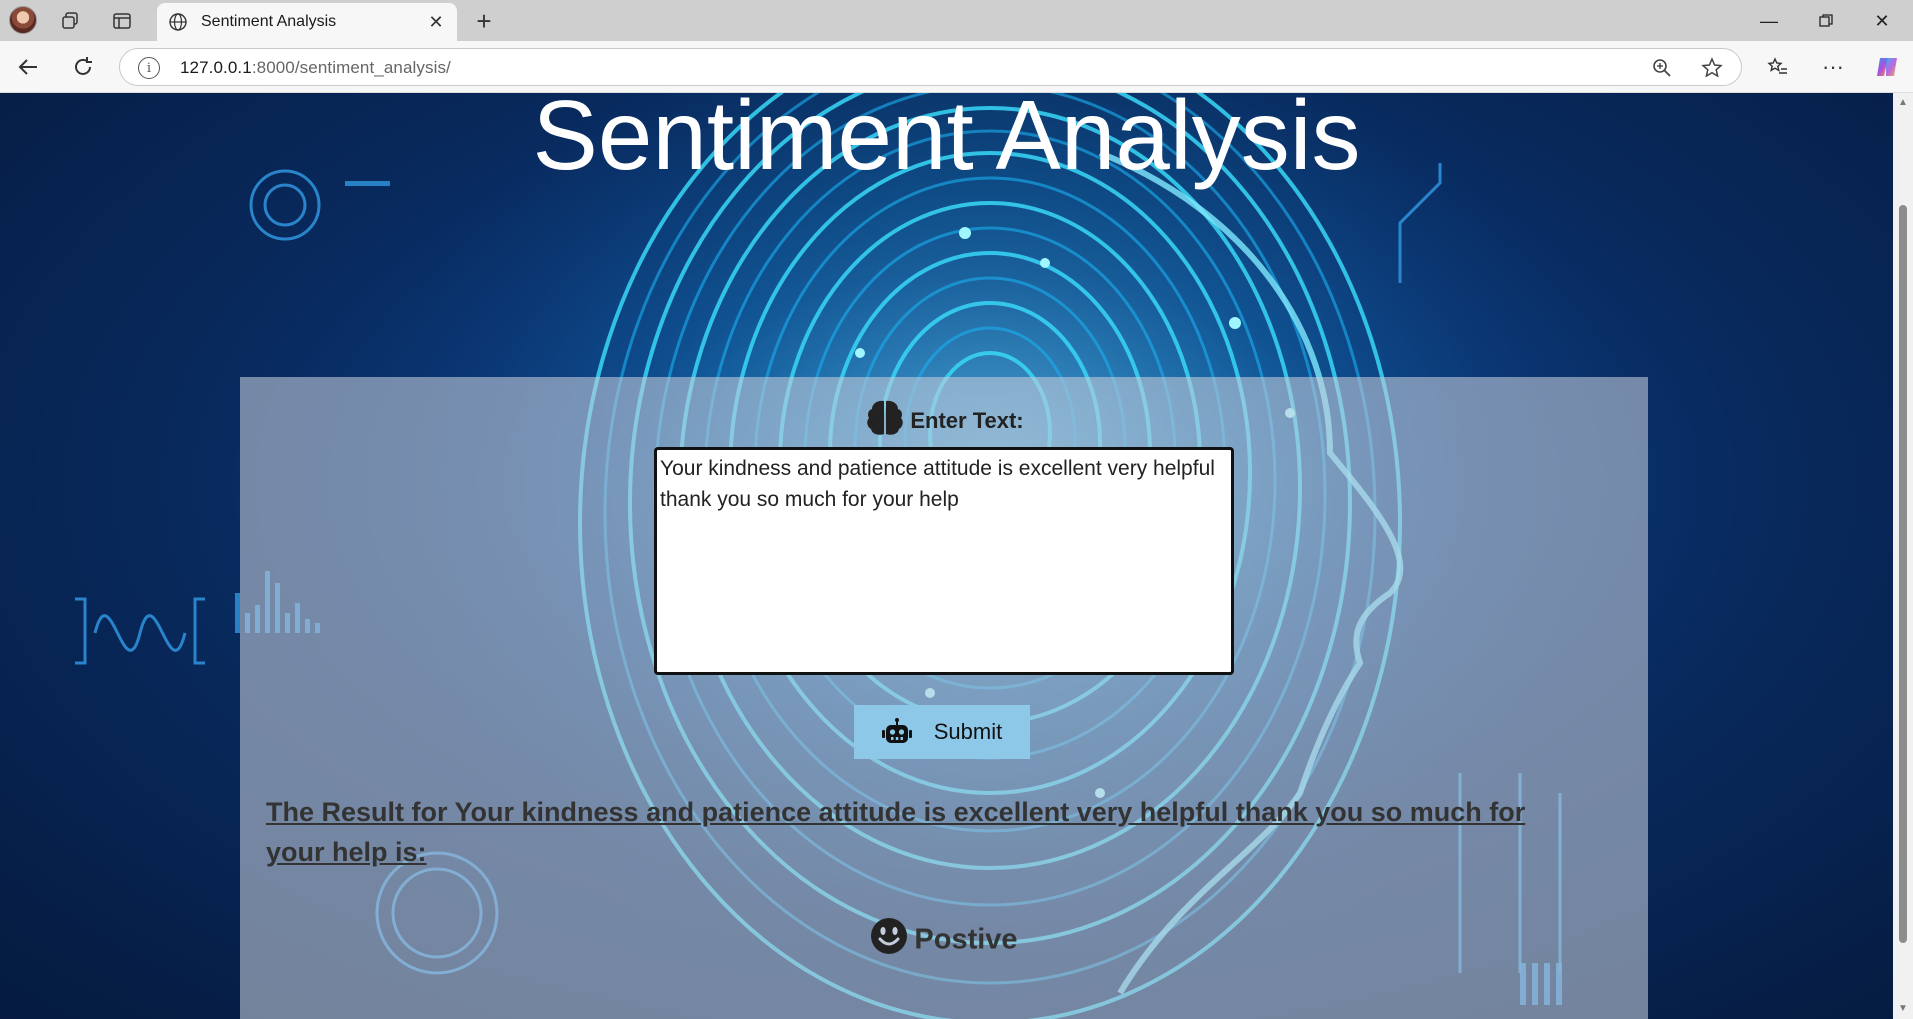 The image size is (1913, 1019). Describe the element at coordinates (484, 21) in the screenshot. I see `new-tab-icon: +` at that location.